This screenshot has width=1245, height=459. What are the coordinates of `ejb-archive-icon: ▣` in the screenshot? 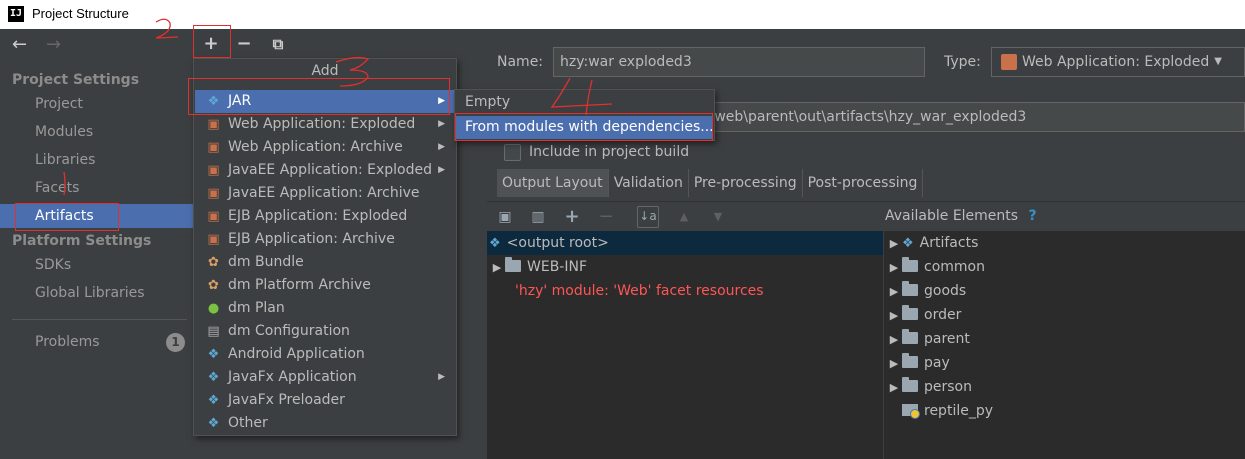 It's located at (213, 239).